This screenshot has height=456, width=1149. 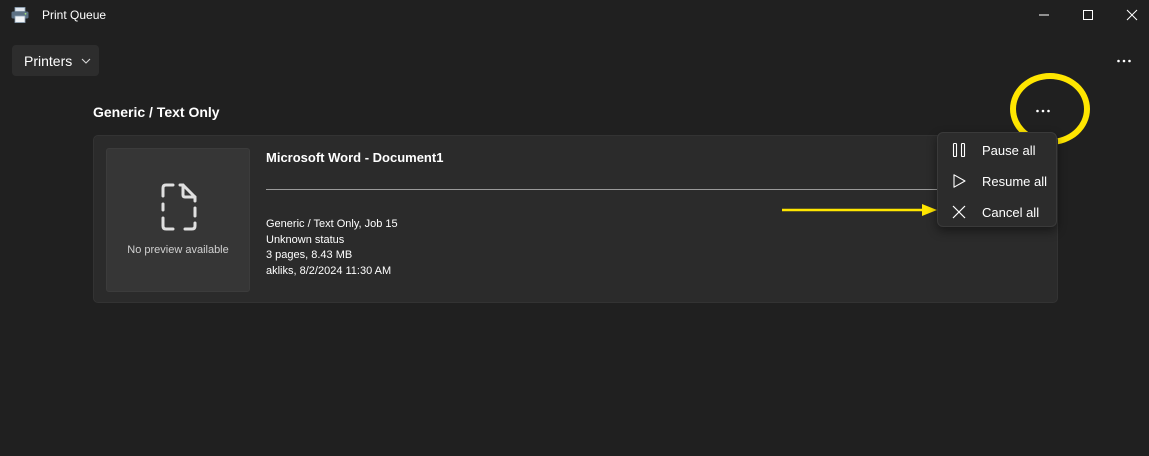 I want to click on printer-icon, so click(x=20, y=15).